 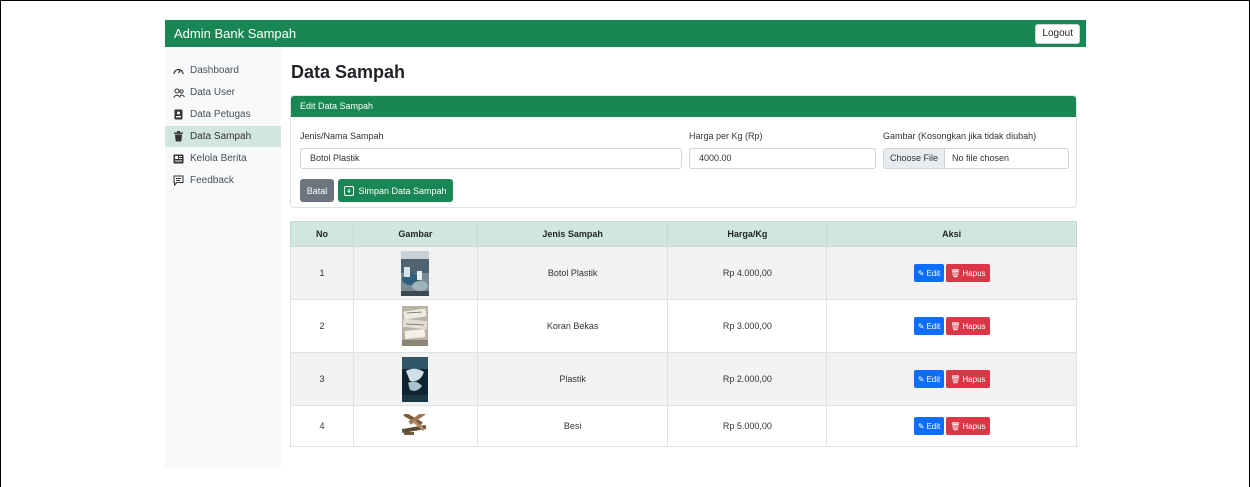 What do you see at coordinates (322, 379) in the screenshot?
I see `row-no: 3` at bounding box center [322, 379].